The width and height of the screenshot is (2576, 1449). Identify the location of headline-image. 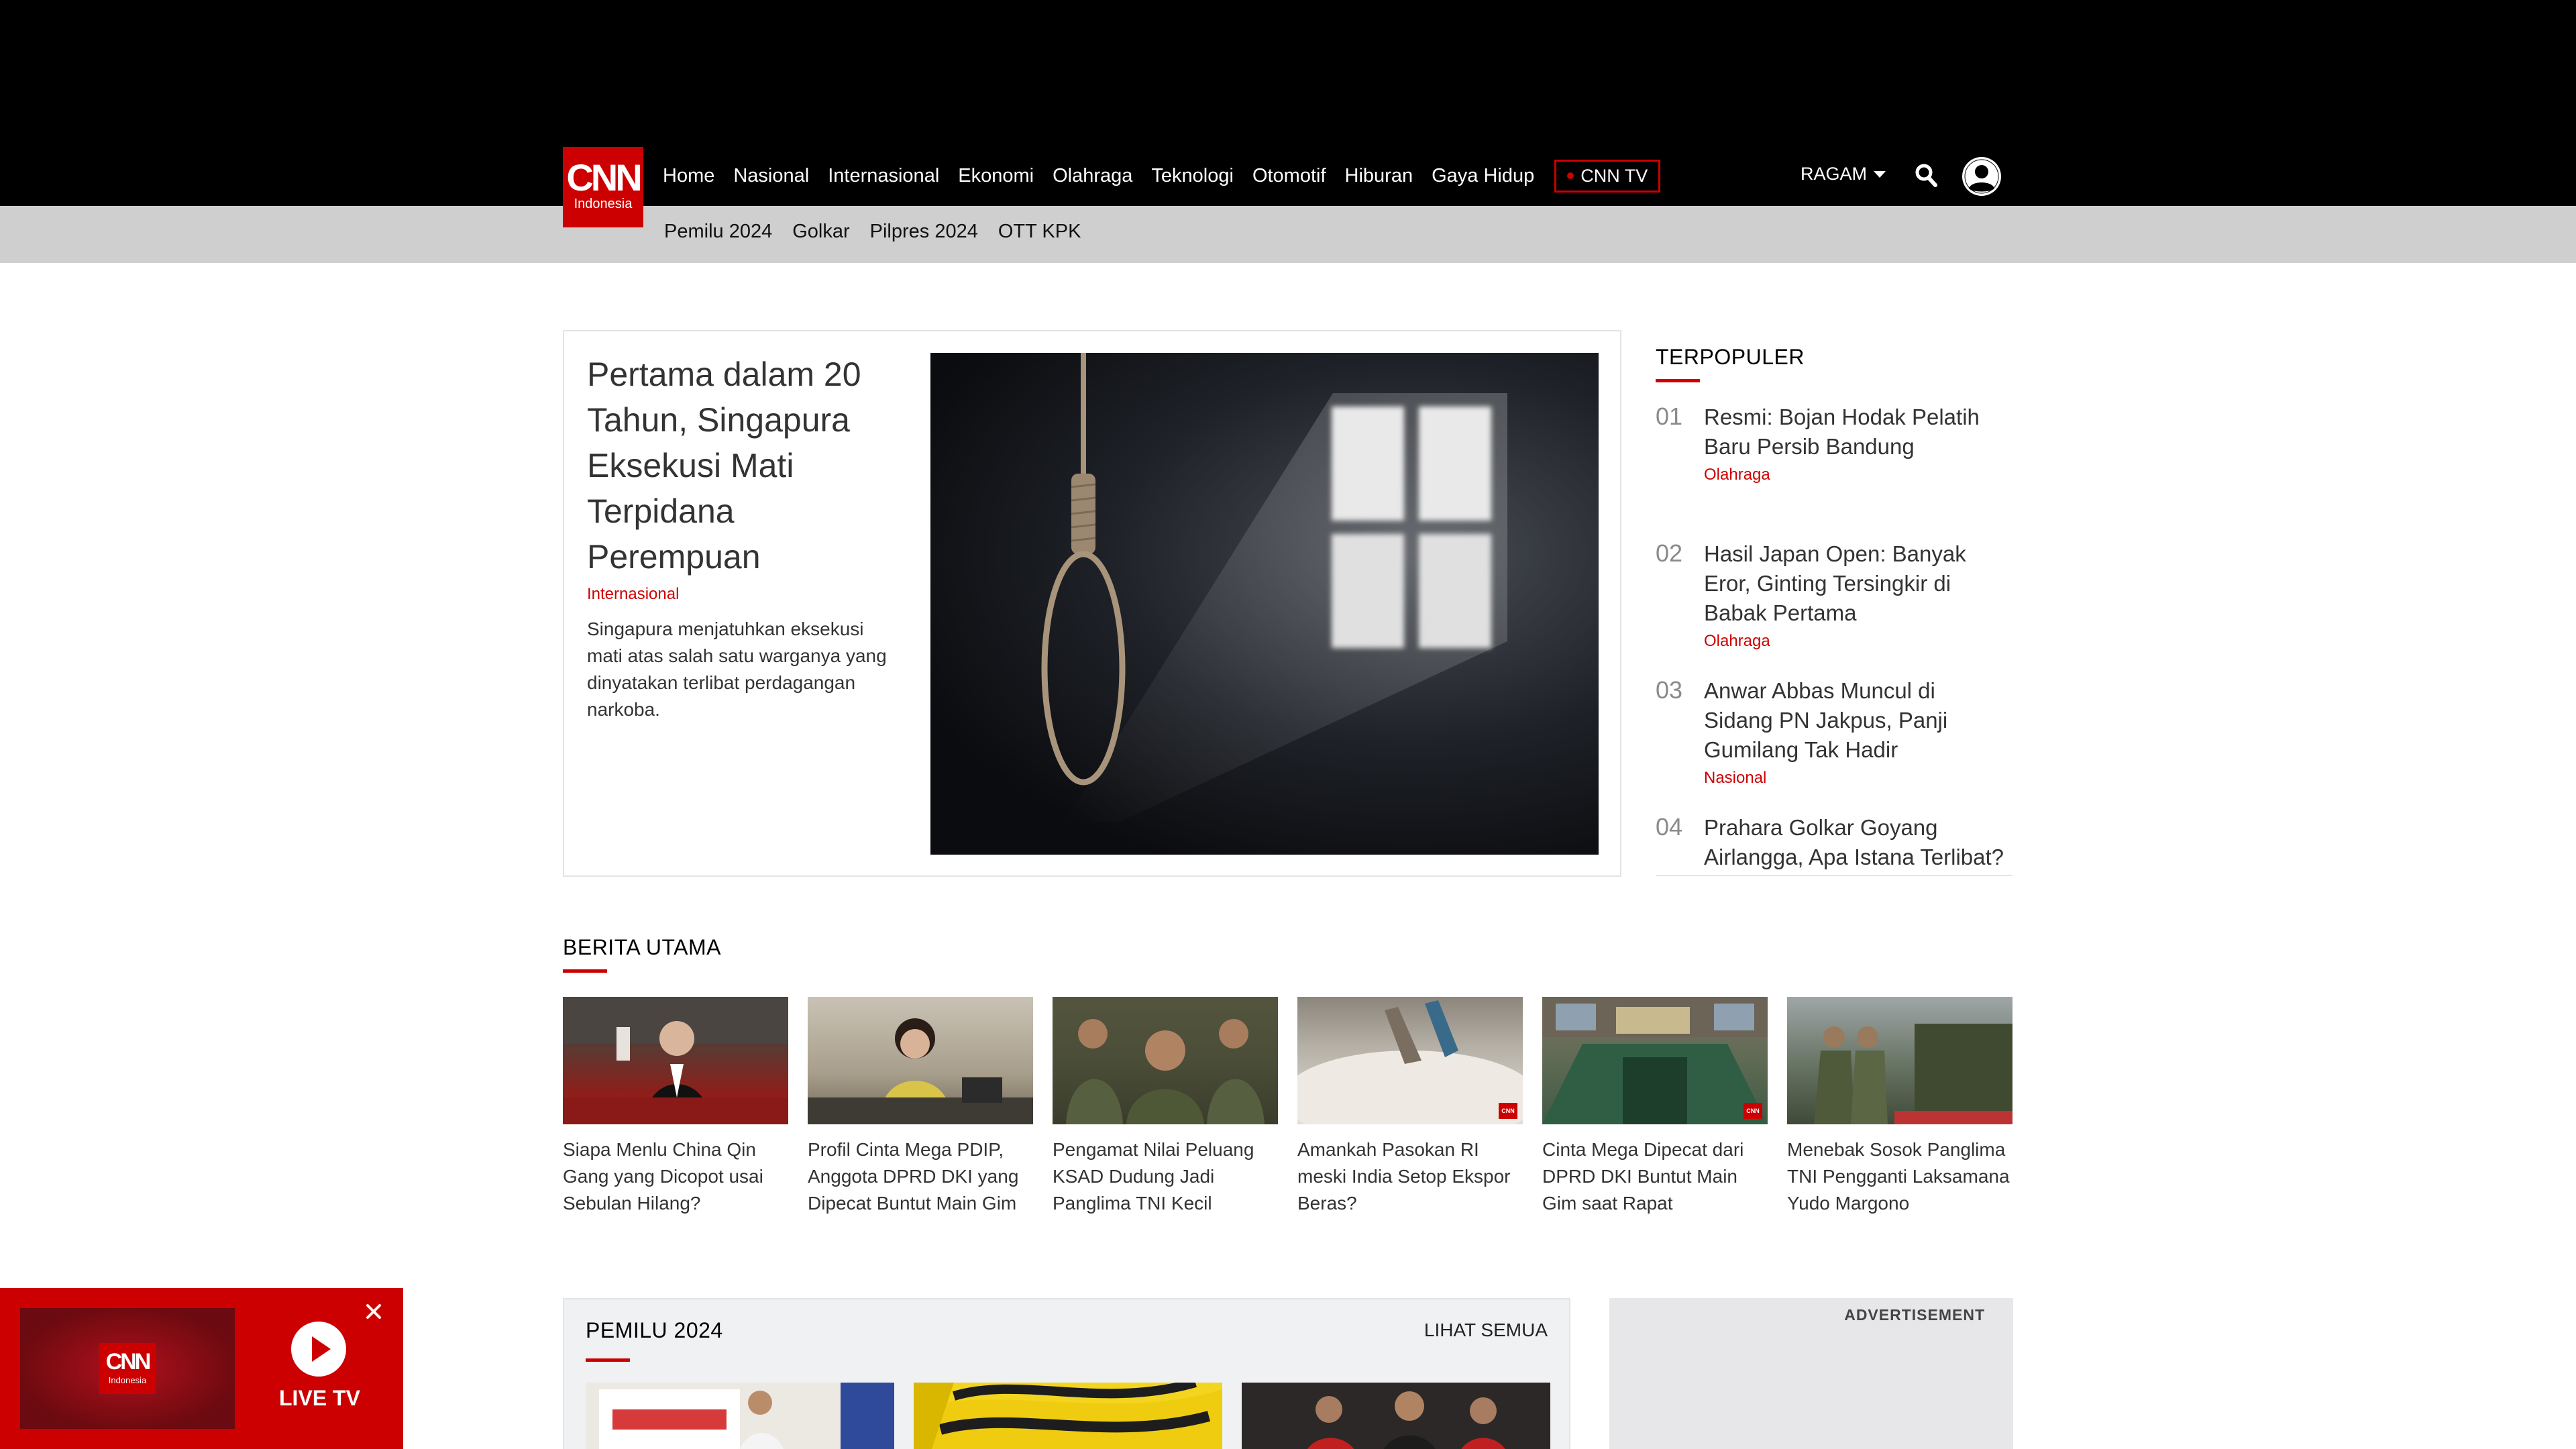
(1264, 604).